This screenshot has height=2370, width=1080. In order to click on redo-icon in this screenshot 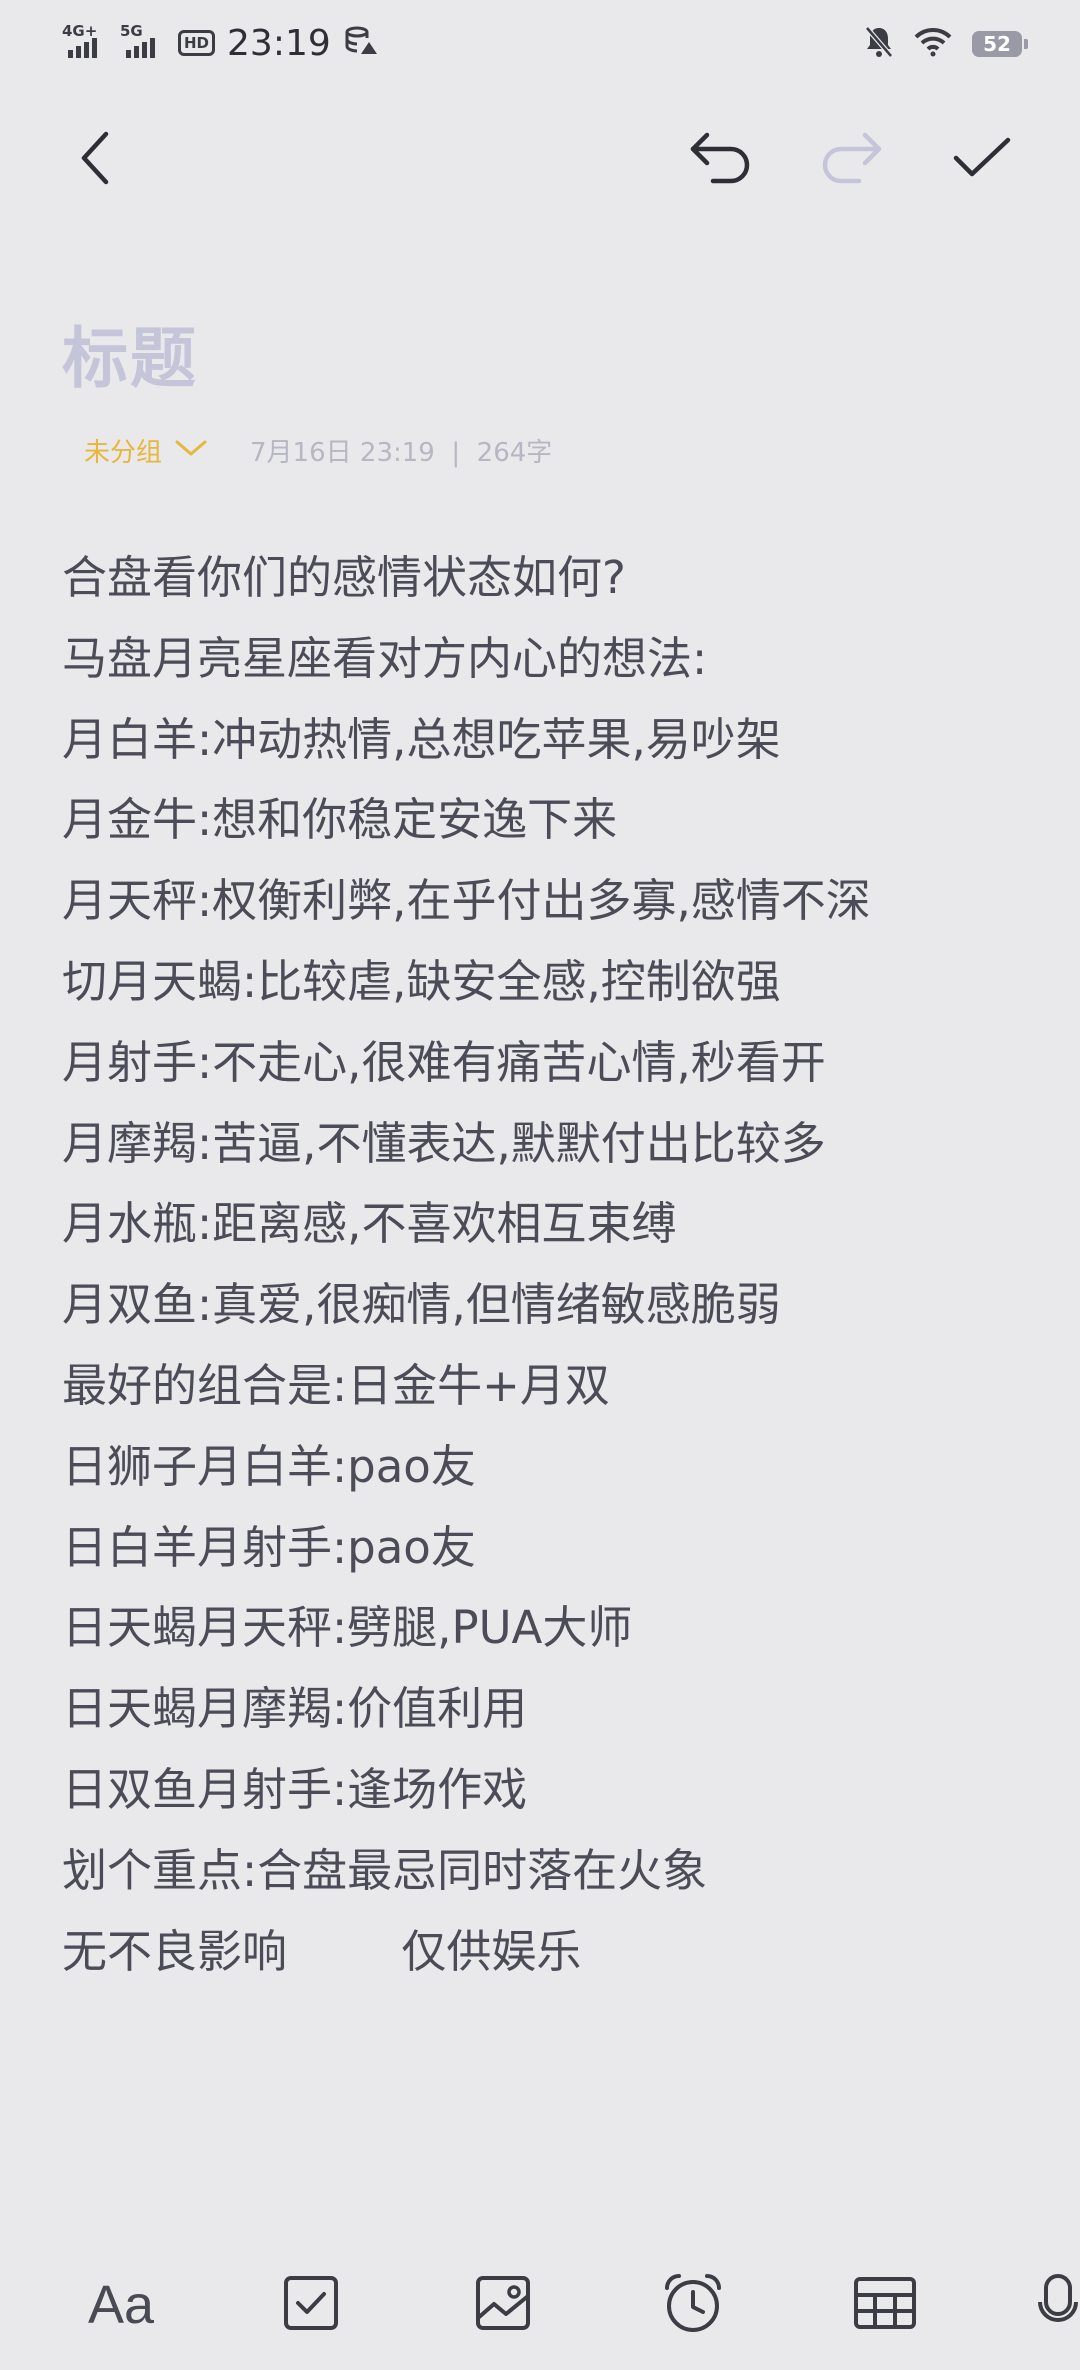, I will do `click(852, 160)`.